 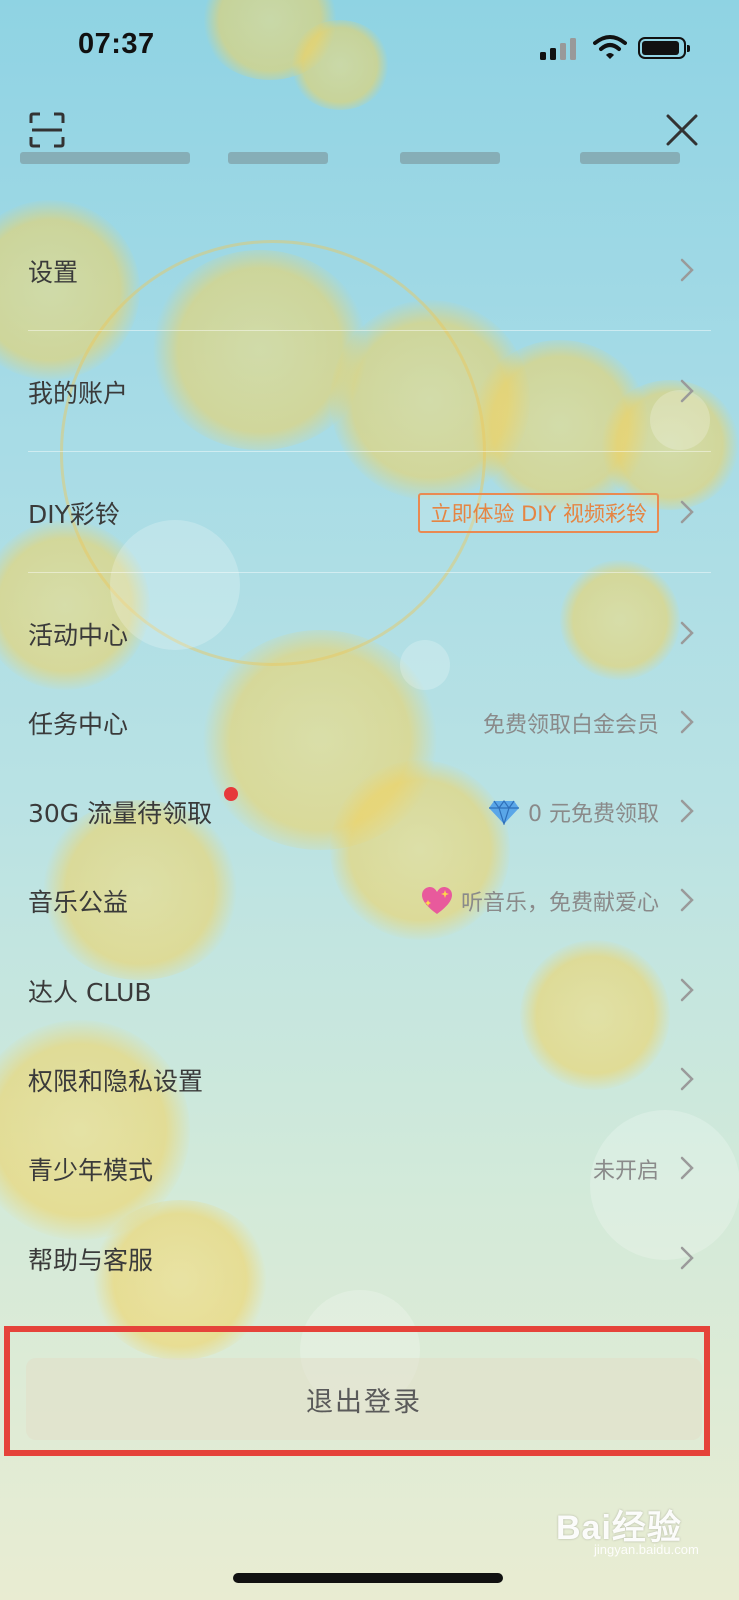 What do you see at coordinates (78, 635) in the screenshot?
I see `menu-item-label: 活动中心` at bounding box center [78, 635].